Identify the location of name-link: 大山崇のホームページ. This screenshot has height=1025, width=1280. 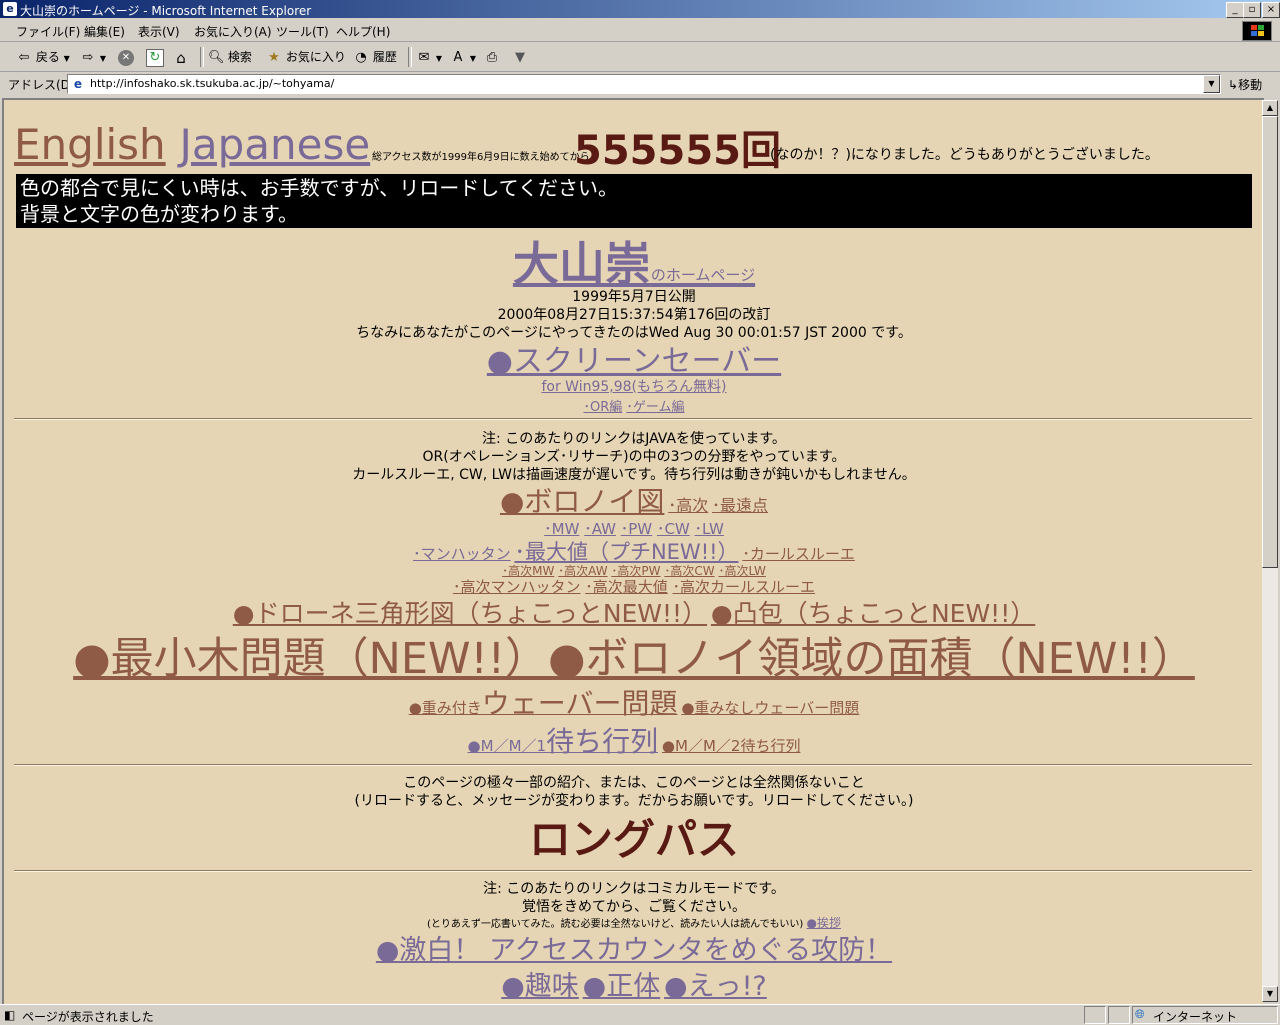
(634, 264).